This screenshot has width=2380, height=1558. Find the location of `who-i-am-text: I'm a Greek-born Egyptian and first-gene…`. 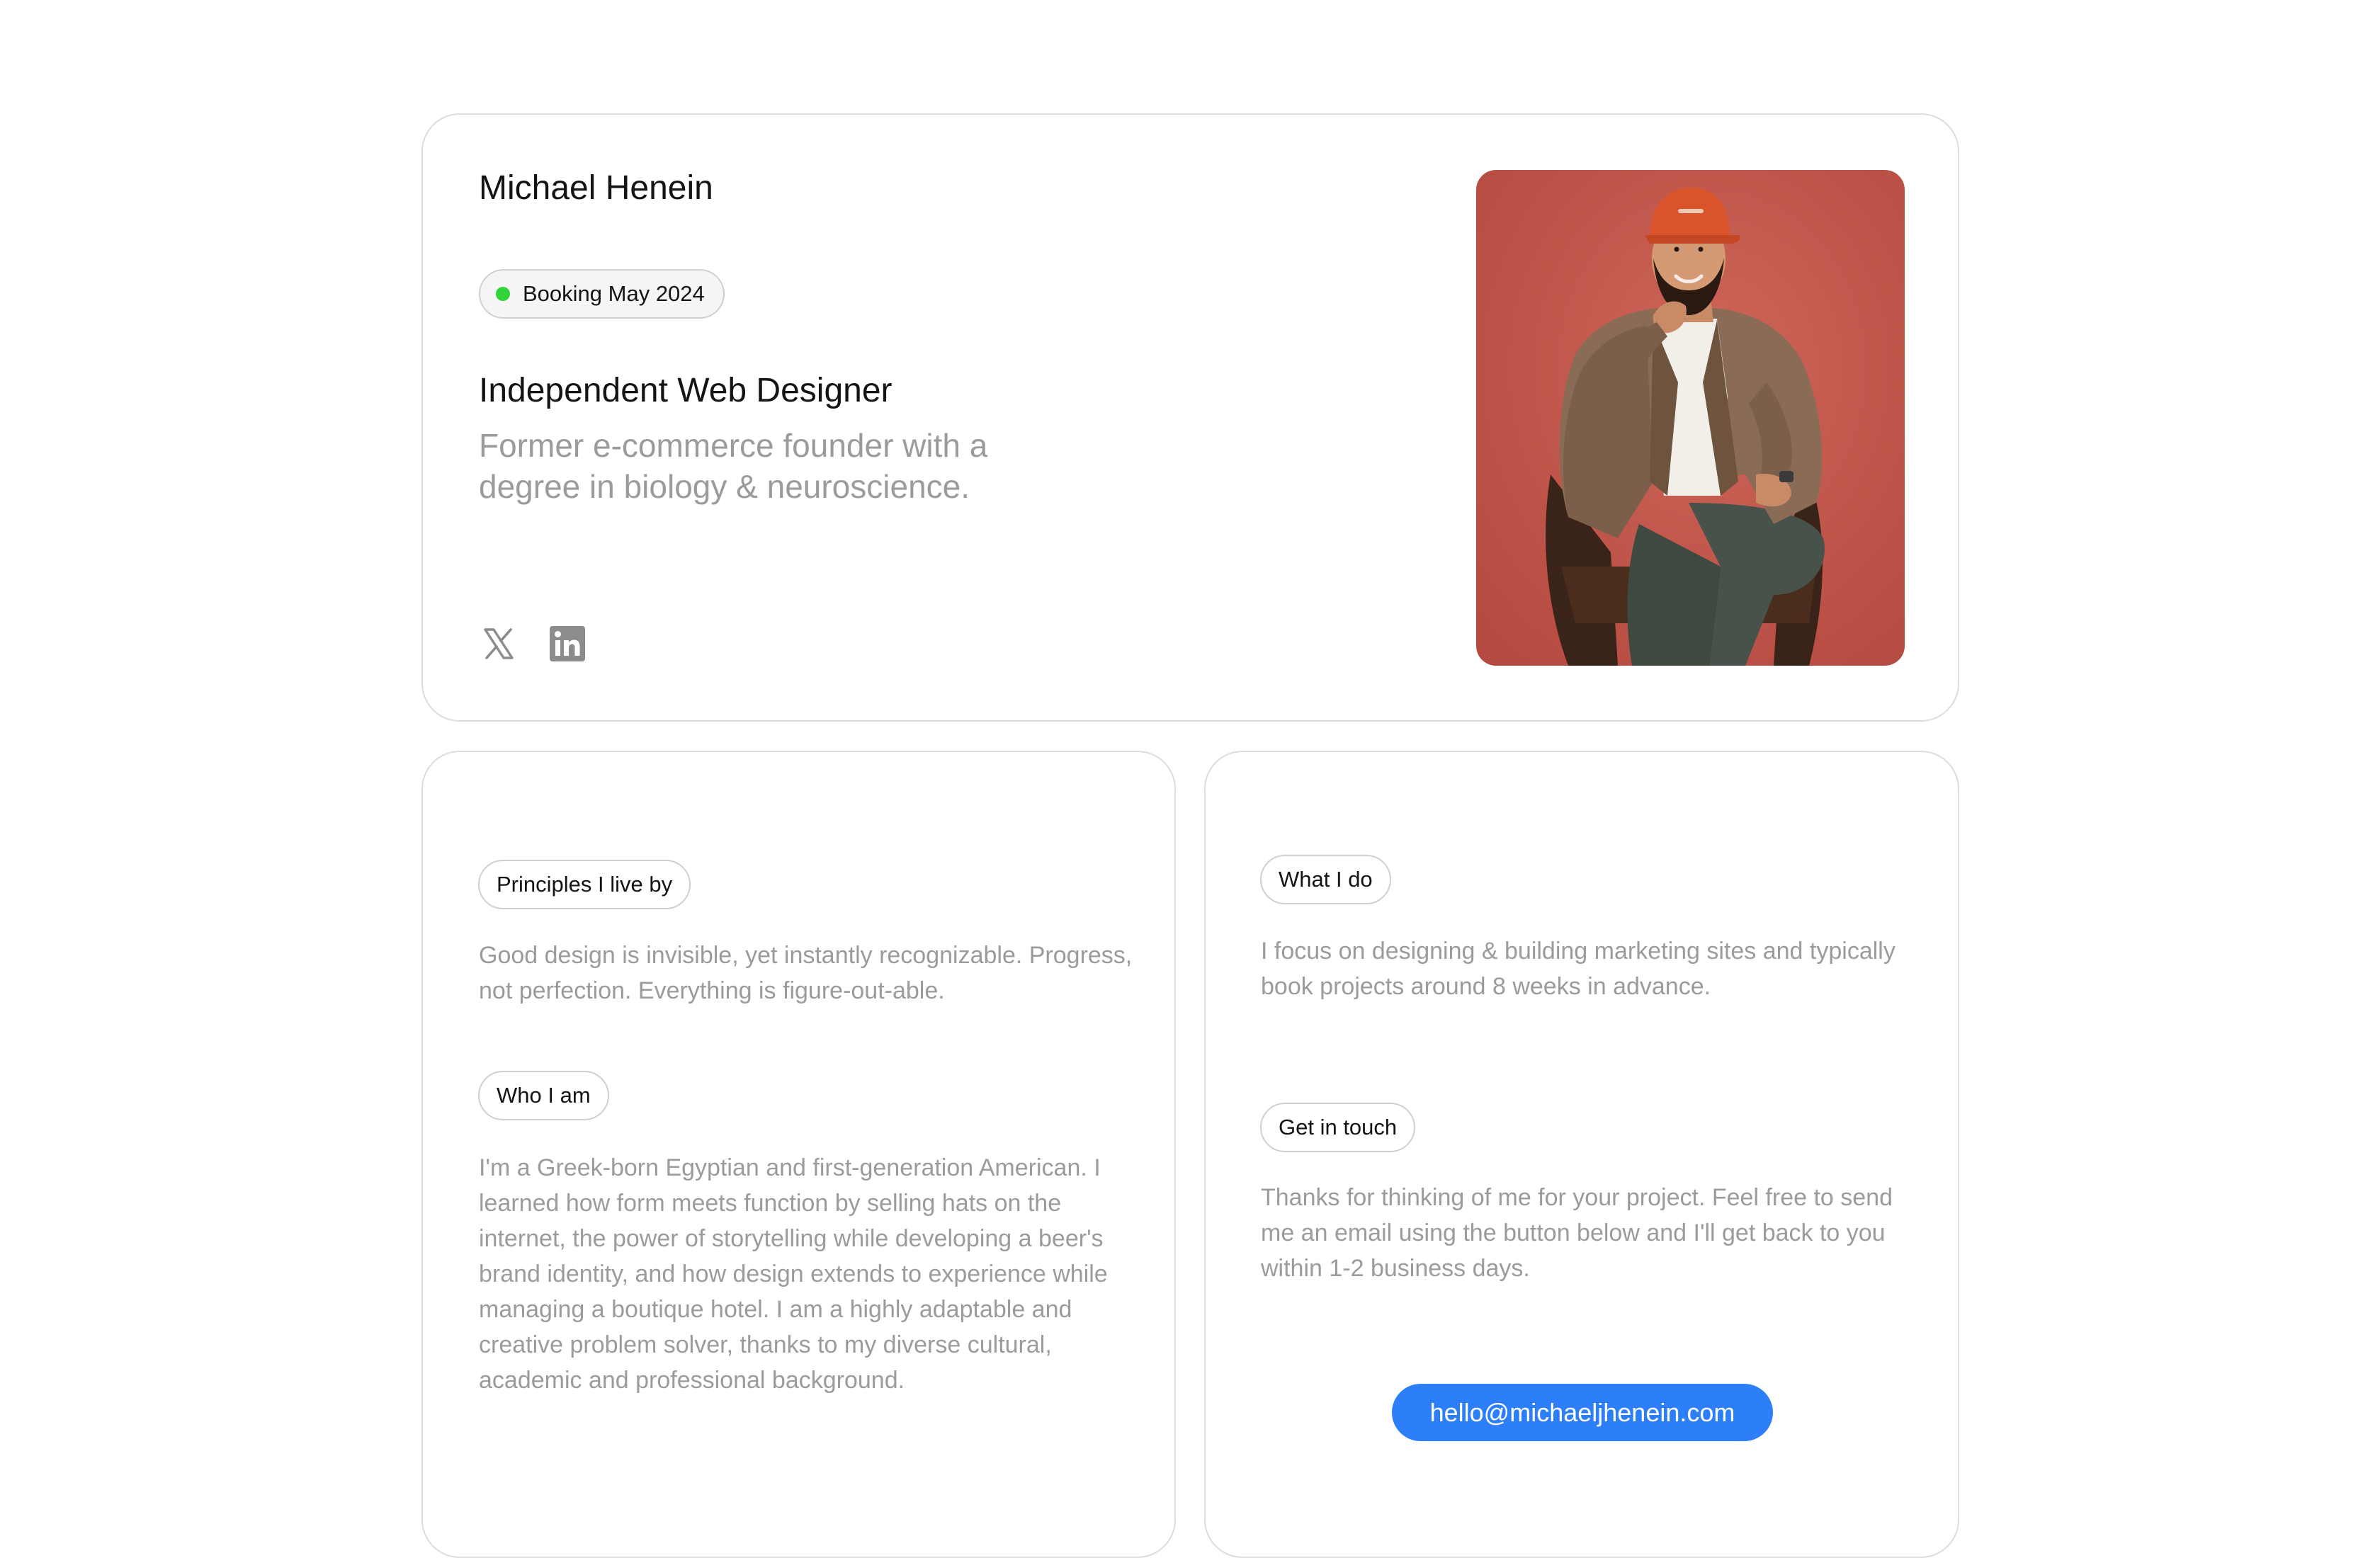

who-i-am-text: I'm a Greek-born Egyptian and first-gene… is located at coordinates (793, 1274).